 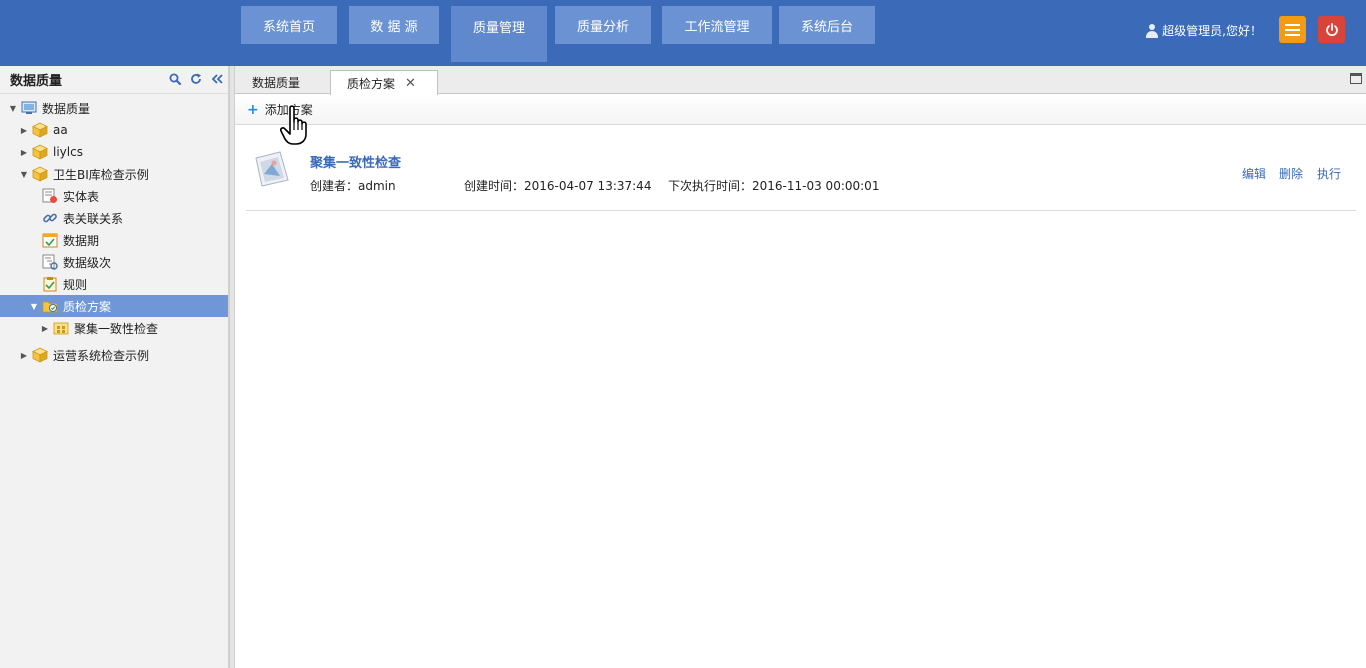 What do you see at coordinates (114, 262) in the screenshot?
I see `tree-node-data-level: 数据级次` at bounding box center [114, 262].